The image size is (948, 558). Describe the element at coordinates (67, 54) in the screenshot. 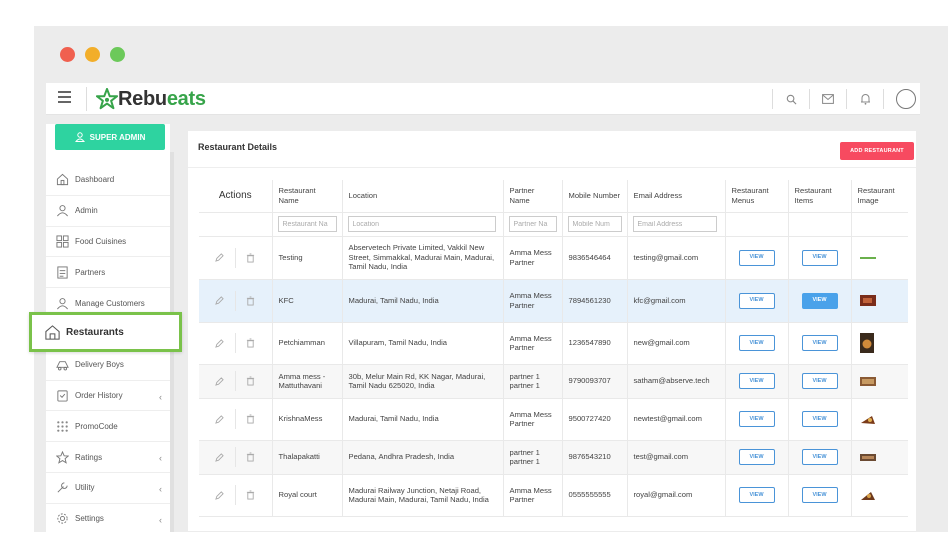

I see `close-dot` at that location.